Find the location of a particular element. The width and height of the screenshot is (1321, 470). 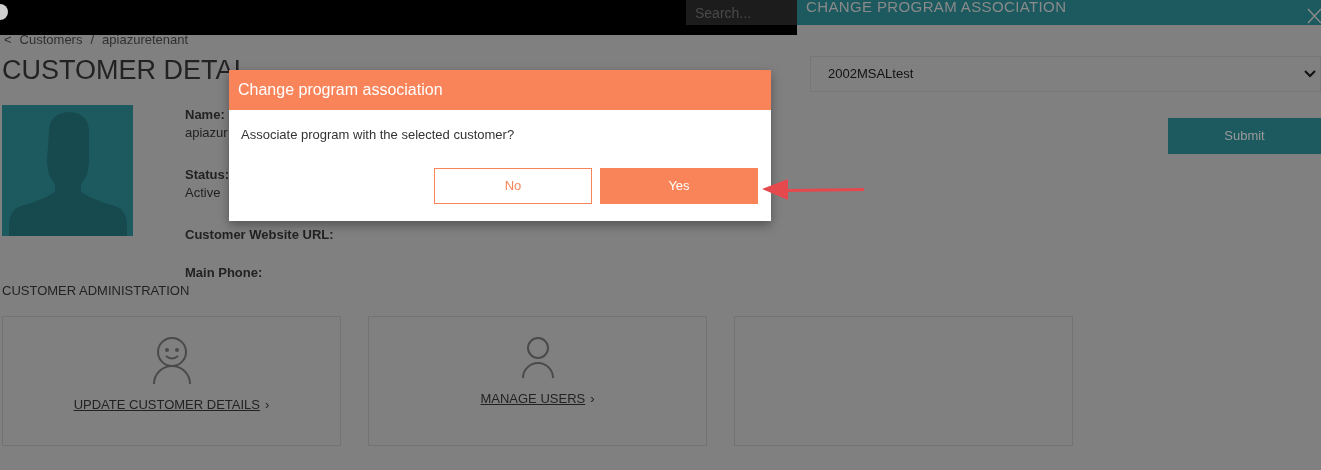

field-label: Name: is located at coordinates (205, 115).